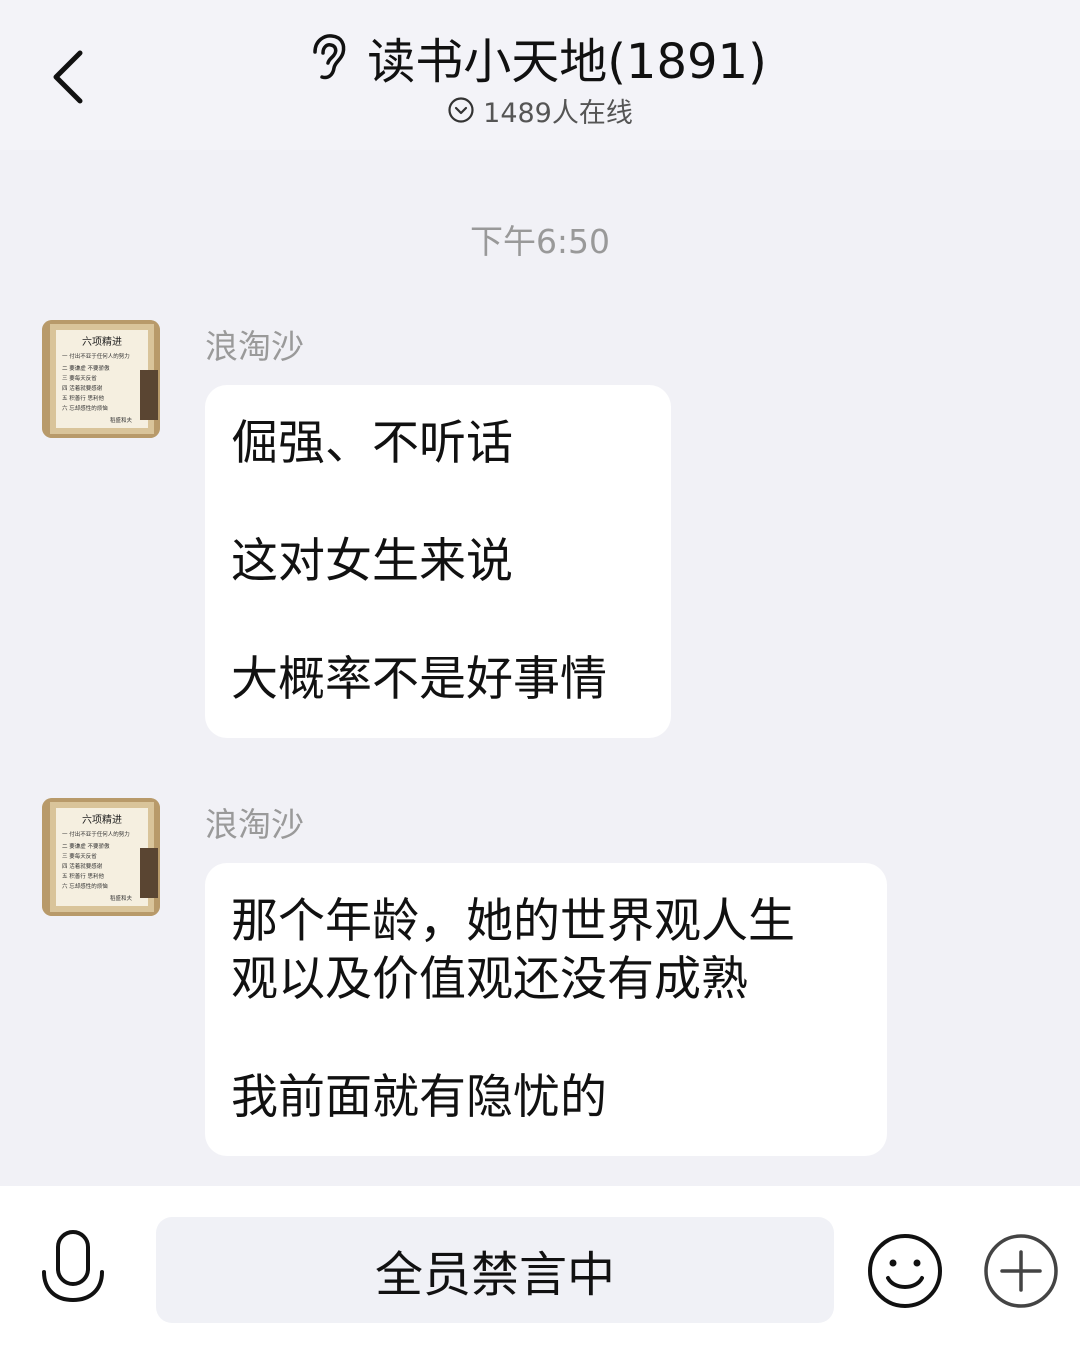 This screenshot has width=1080, height=1354. Describe the element at coordinates (461, 110) in the screenshot. I see `chevron-down-circle-icon` at that location.